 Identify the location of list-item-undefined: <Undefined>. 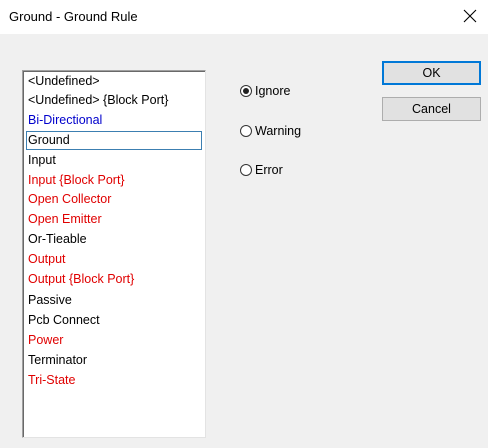
(114, 81).